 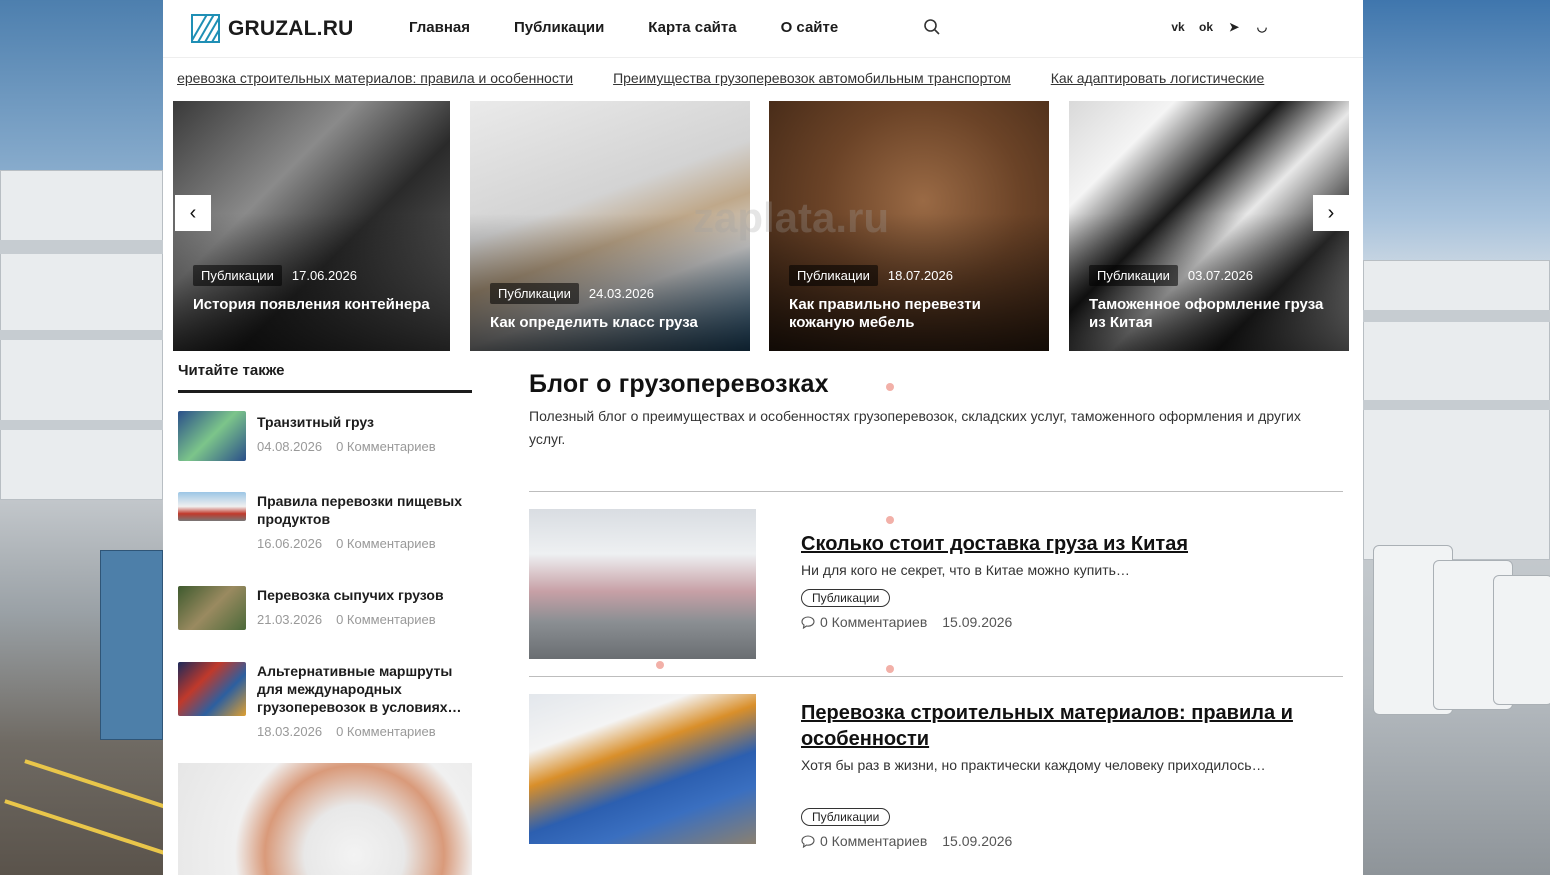 What do you see at coordinates (1209, 314) in the screenshot?
I see `slide-title: Таможенное оформление груза из Китая` at bounding box center [1209, 314].